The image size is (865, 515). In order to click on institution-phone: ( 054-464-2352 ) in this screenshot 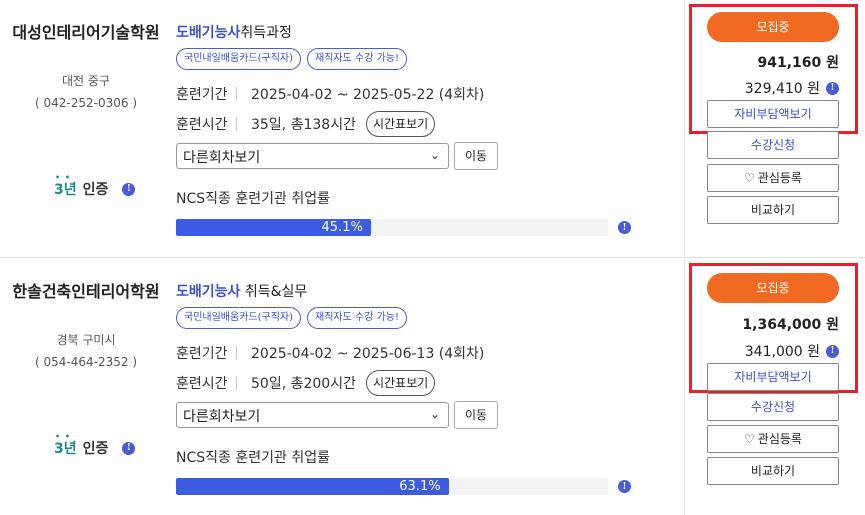, I will do `click(86, 362)`.